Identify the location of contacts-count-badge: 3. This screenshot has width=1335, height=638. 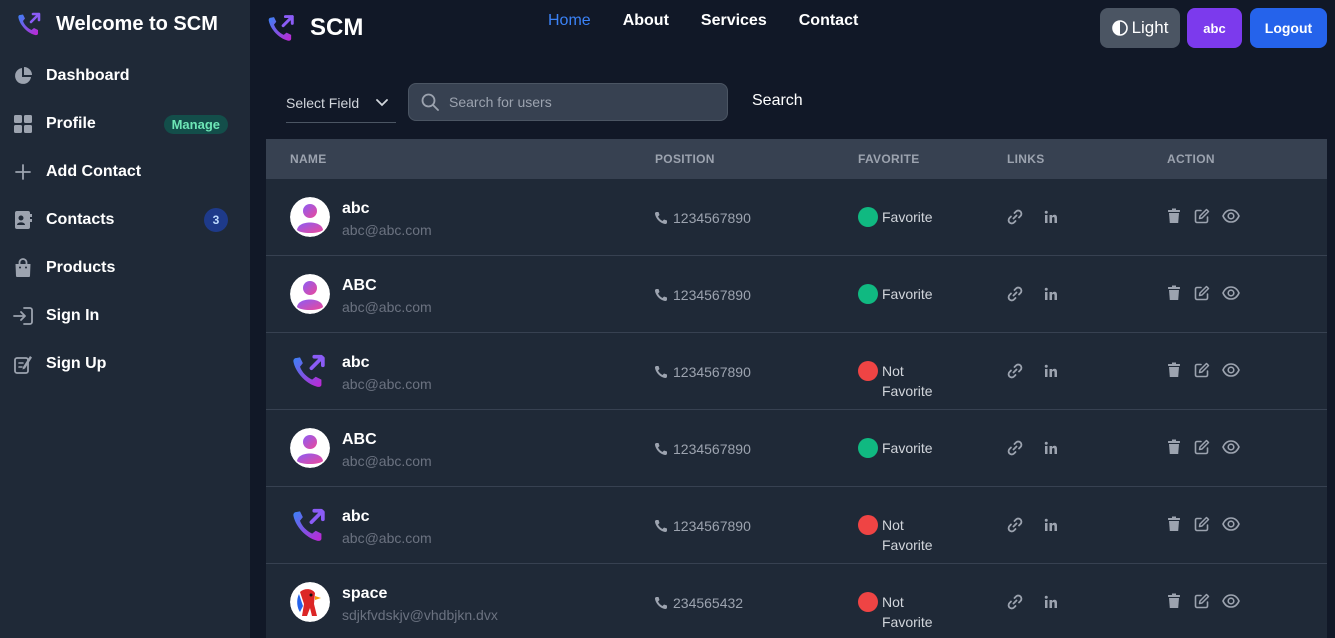
(216, 220).